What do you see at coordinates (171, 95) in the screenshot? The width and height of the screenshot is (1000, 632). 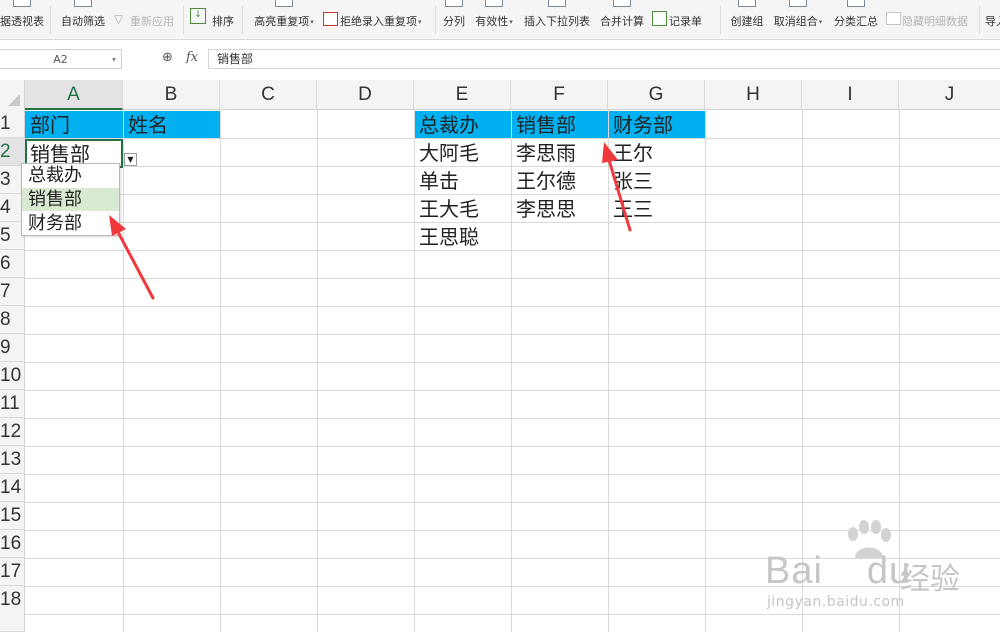 I see `column-header-b: B` at bounding box center [171, 95].